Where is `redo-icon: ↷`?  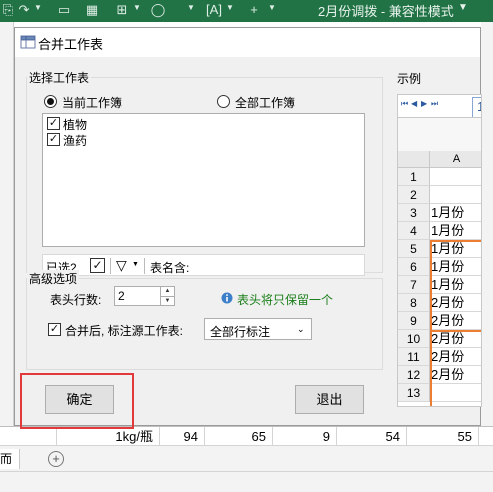 redo-icon: ↷ is located at coordinates (24, 10).